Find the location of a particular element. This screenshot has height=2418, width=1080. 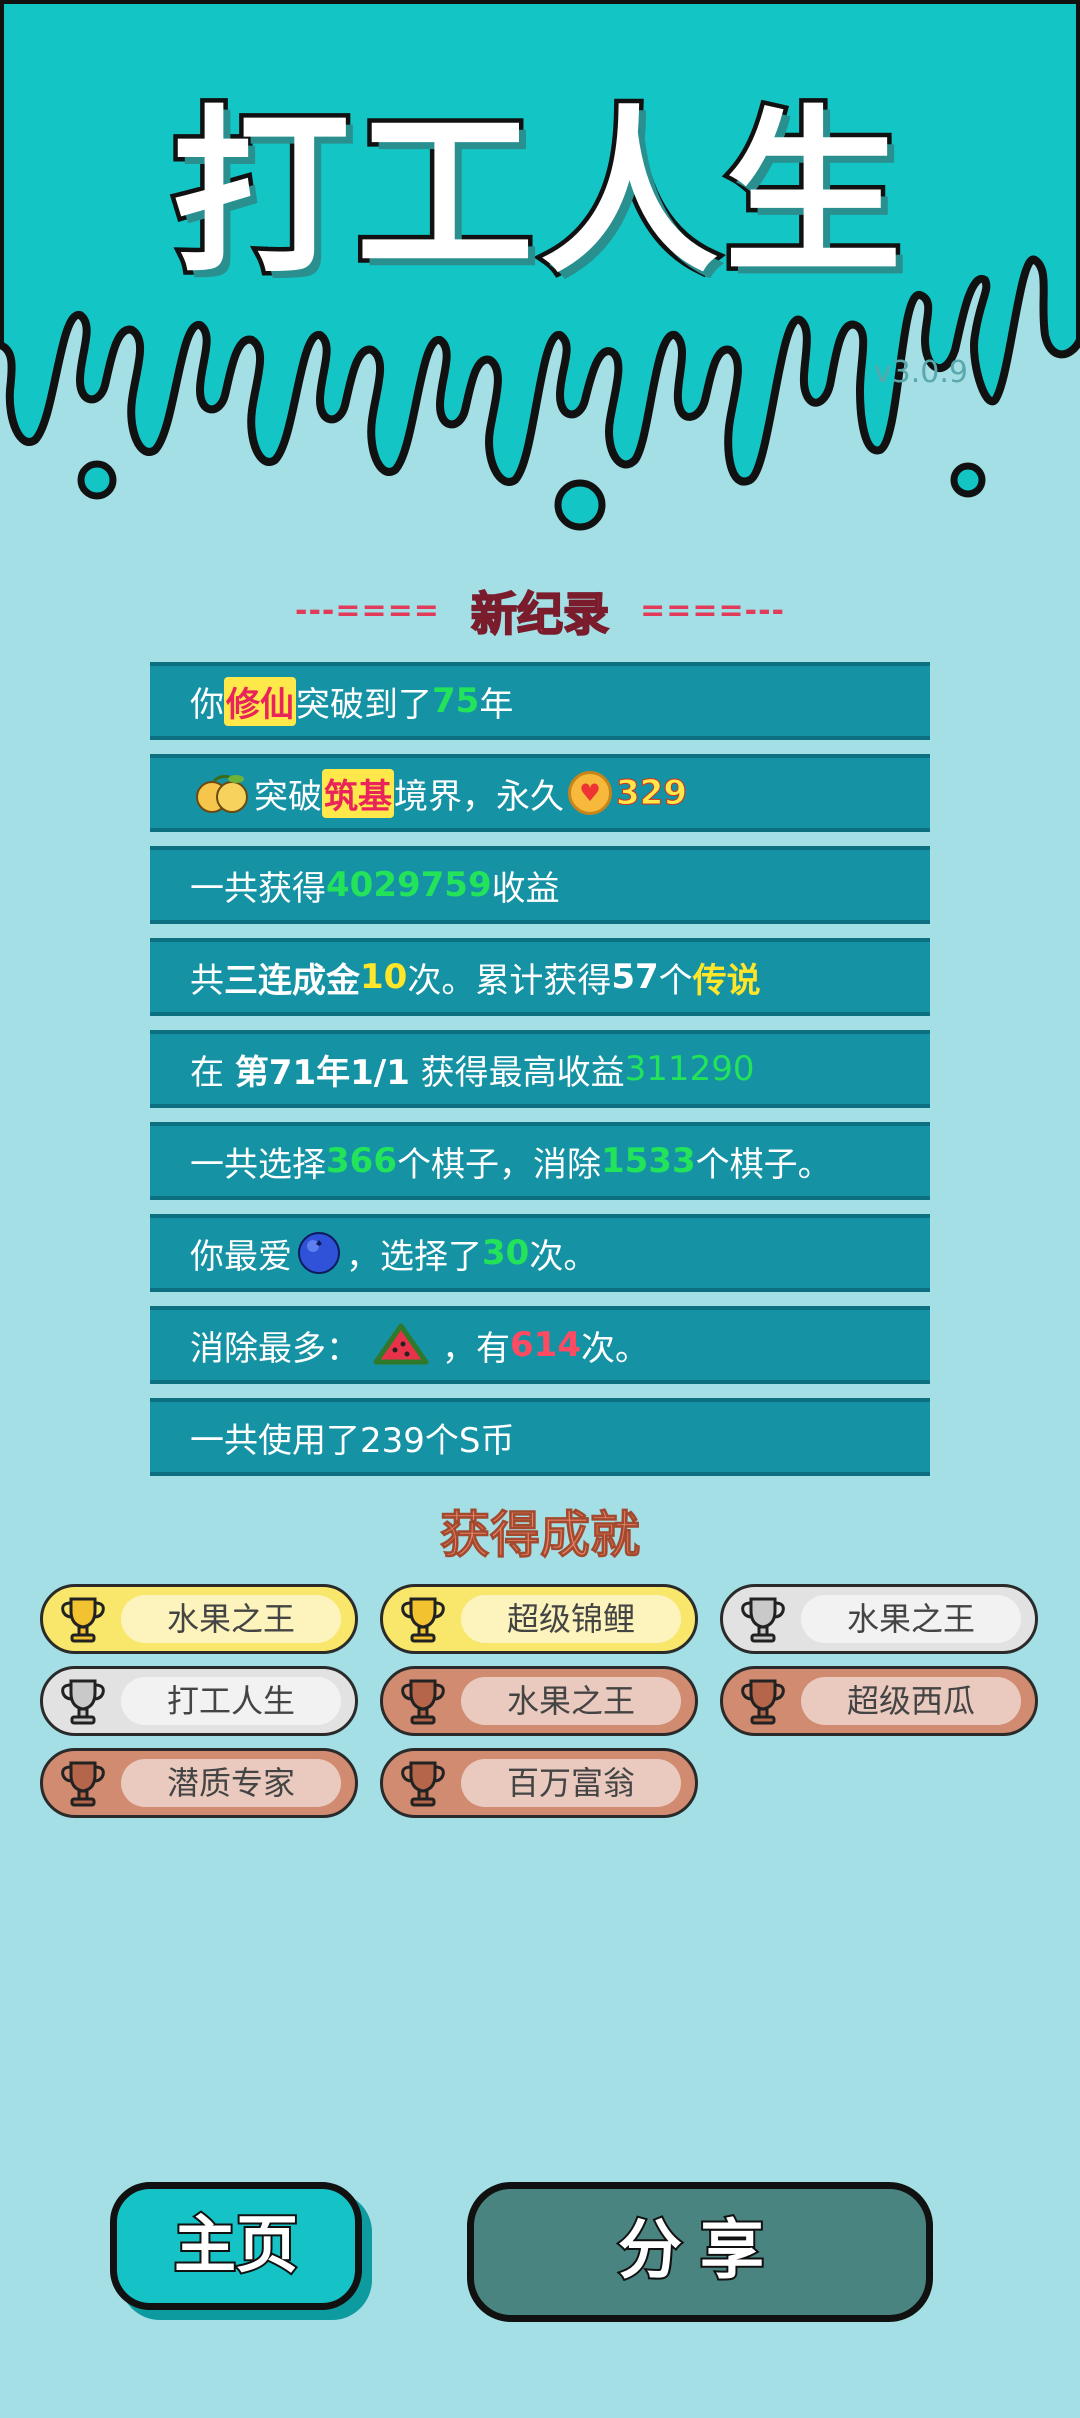

achievements-title: 获得成就 is located at coordinates (540, 1535).